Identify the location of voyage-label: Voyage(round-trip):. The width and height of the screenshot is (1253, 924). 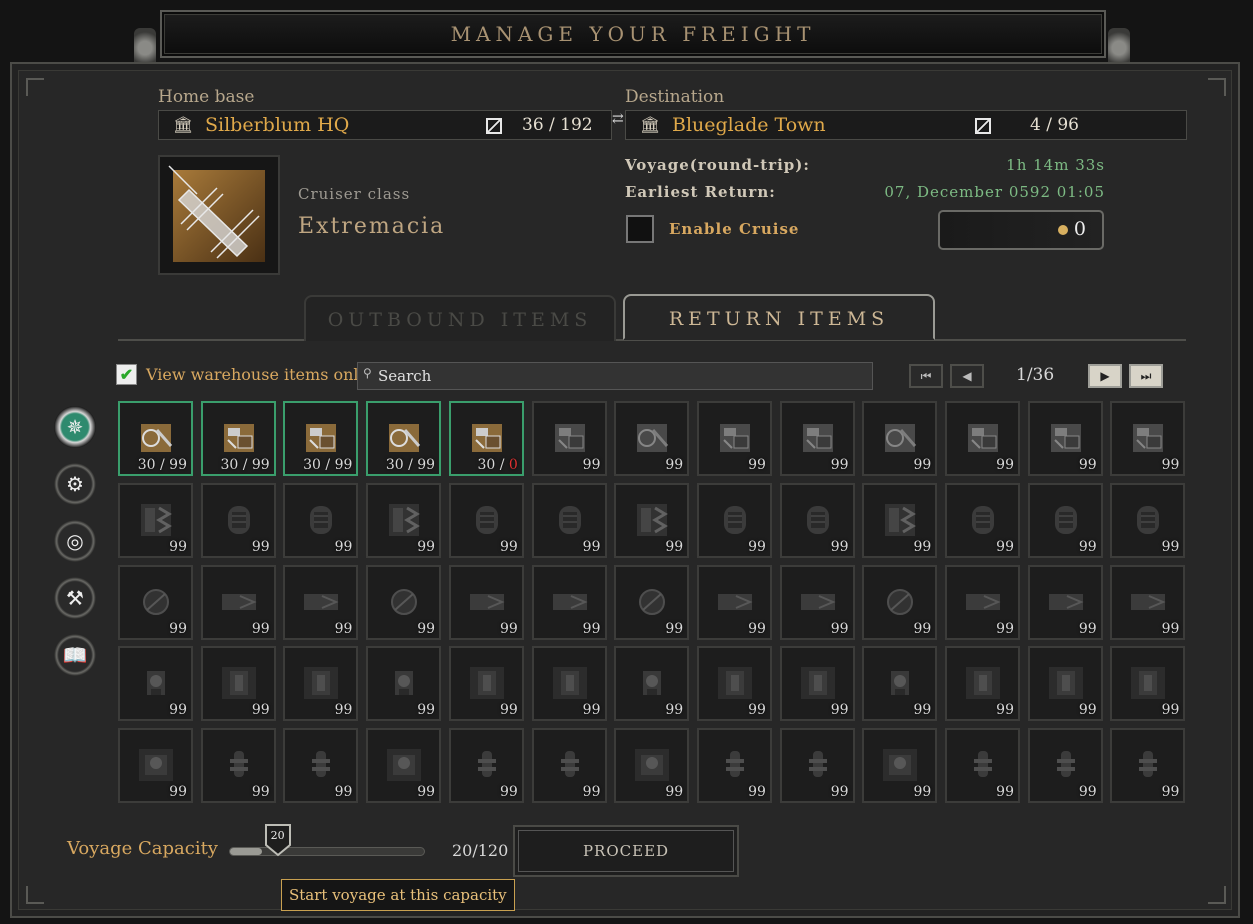
(717, 165).